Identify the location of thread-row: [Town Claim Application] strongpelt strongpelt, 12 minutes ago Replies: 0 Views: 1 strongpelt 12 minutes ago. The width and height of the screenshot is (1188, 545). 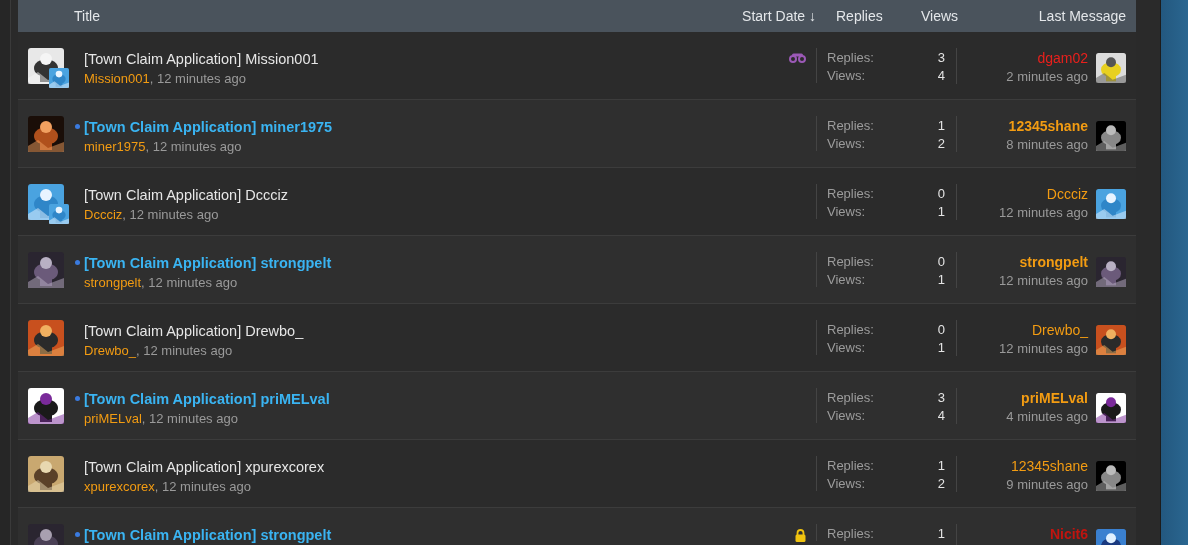
(577, 270).